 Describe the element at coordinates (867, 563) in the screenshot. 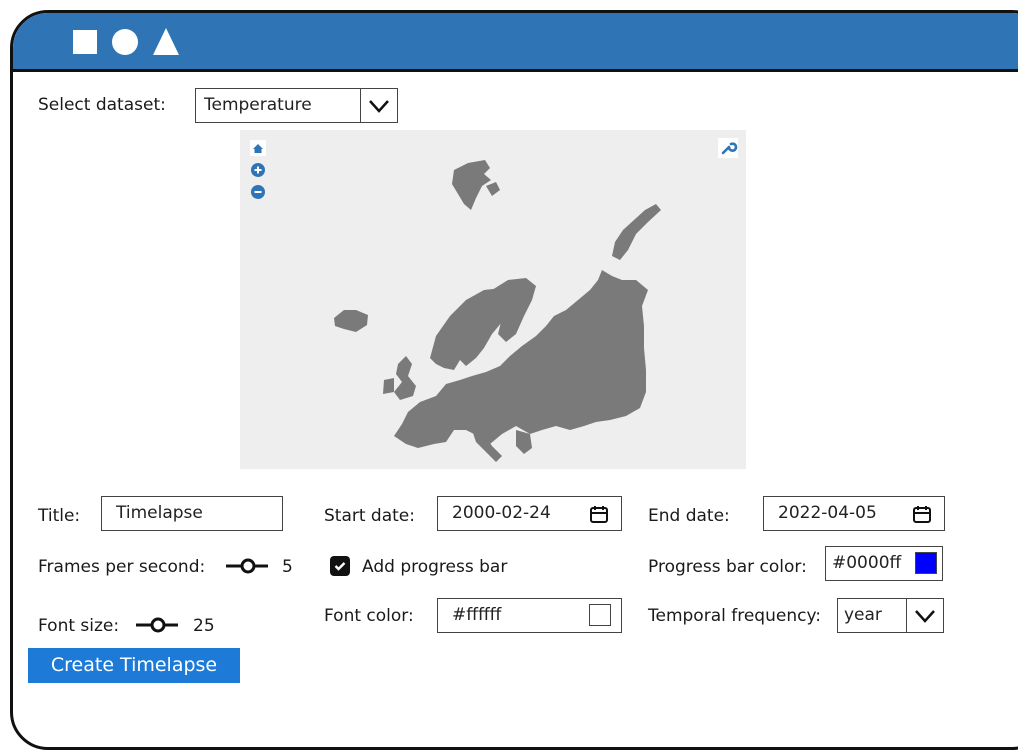

I see `progress-color-value: #0000ff` at that location.